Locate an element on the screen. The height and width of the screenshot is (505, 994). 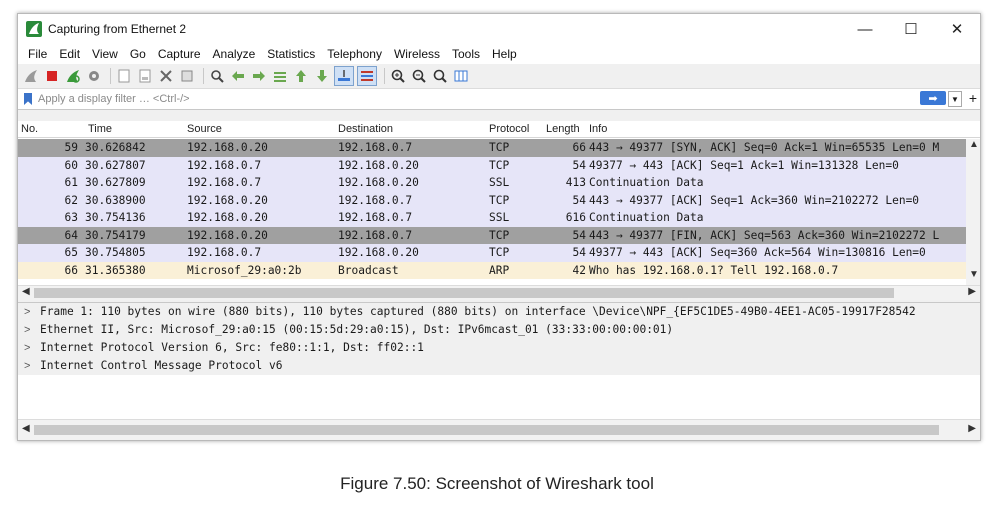
menu-capture: Capture is located at coordinates (179, 54).